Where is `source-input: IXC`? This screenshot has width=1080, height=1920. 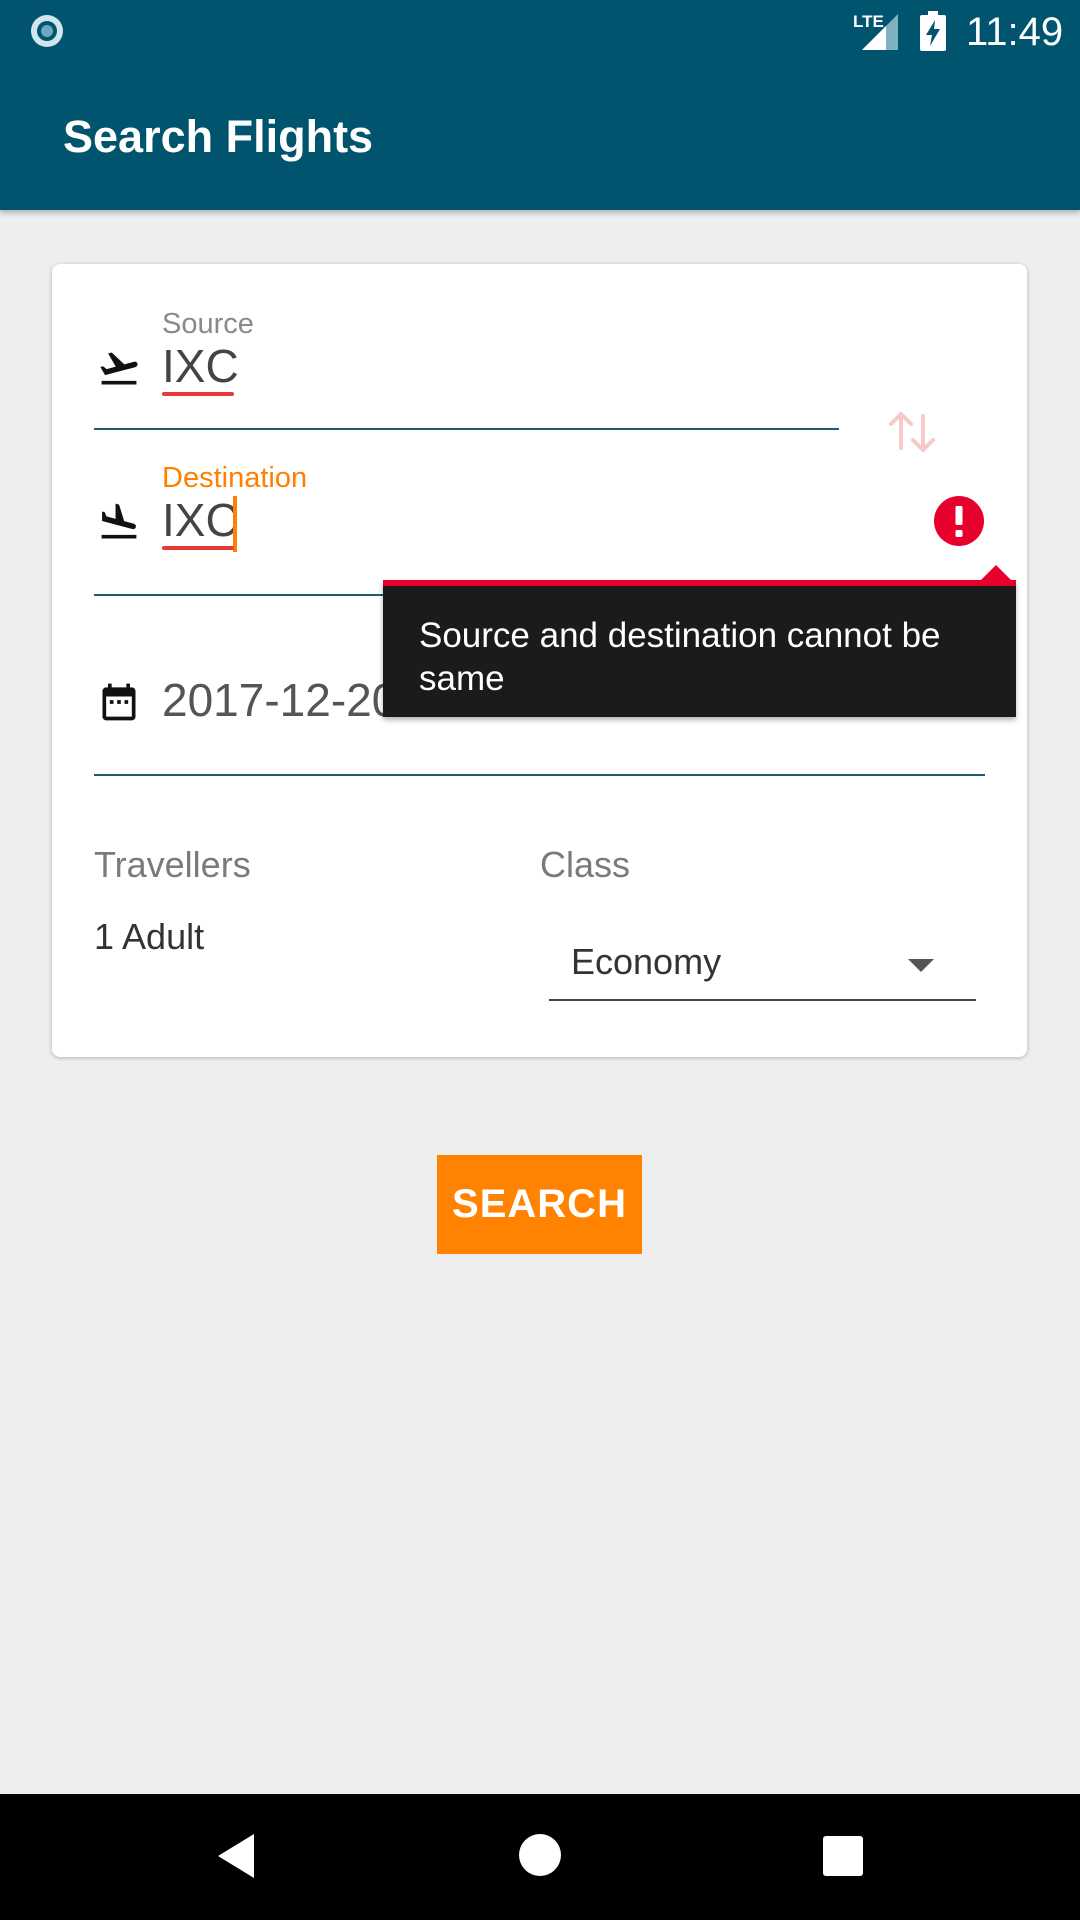 source-input: IXC is located at coordinates (200, 366).